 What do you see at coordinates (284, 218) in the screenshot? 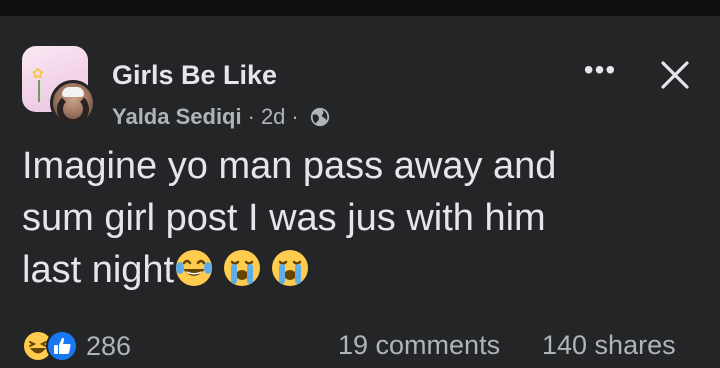
I see `post-text-line: sum girl post I was jus with him` at bounding box center [284, 218].